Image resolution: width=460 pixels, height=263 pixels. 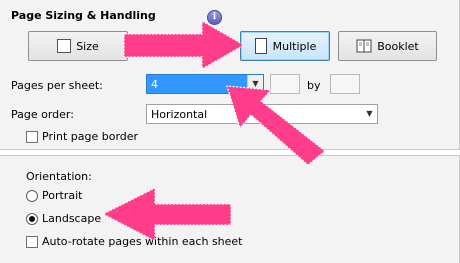 I want to click on portrait-label: Portrait, so click(x=62, y=195).